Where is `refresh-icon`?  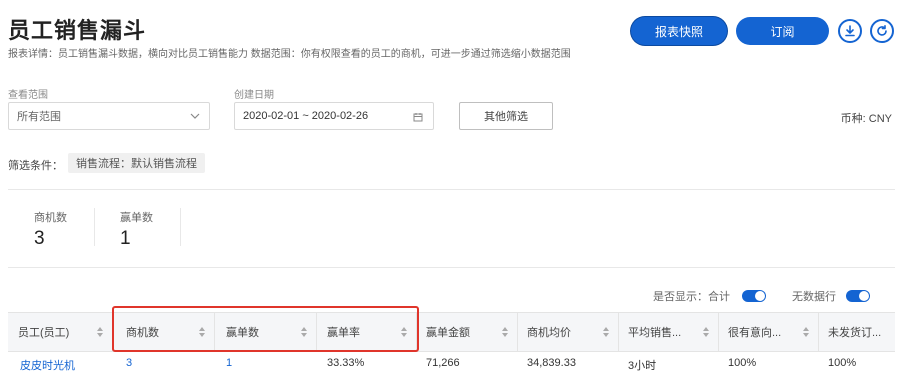 refresh-icon is located at coordinates (882, 30).